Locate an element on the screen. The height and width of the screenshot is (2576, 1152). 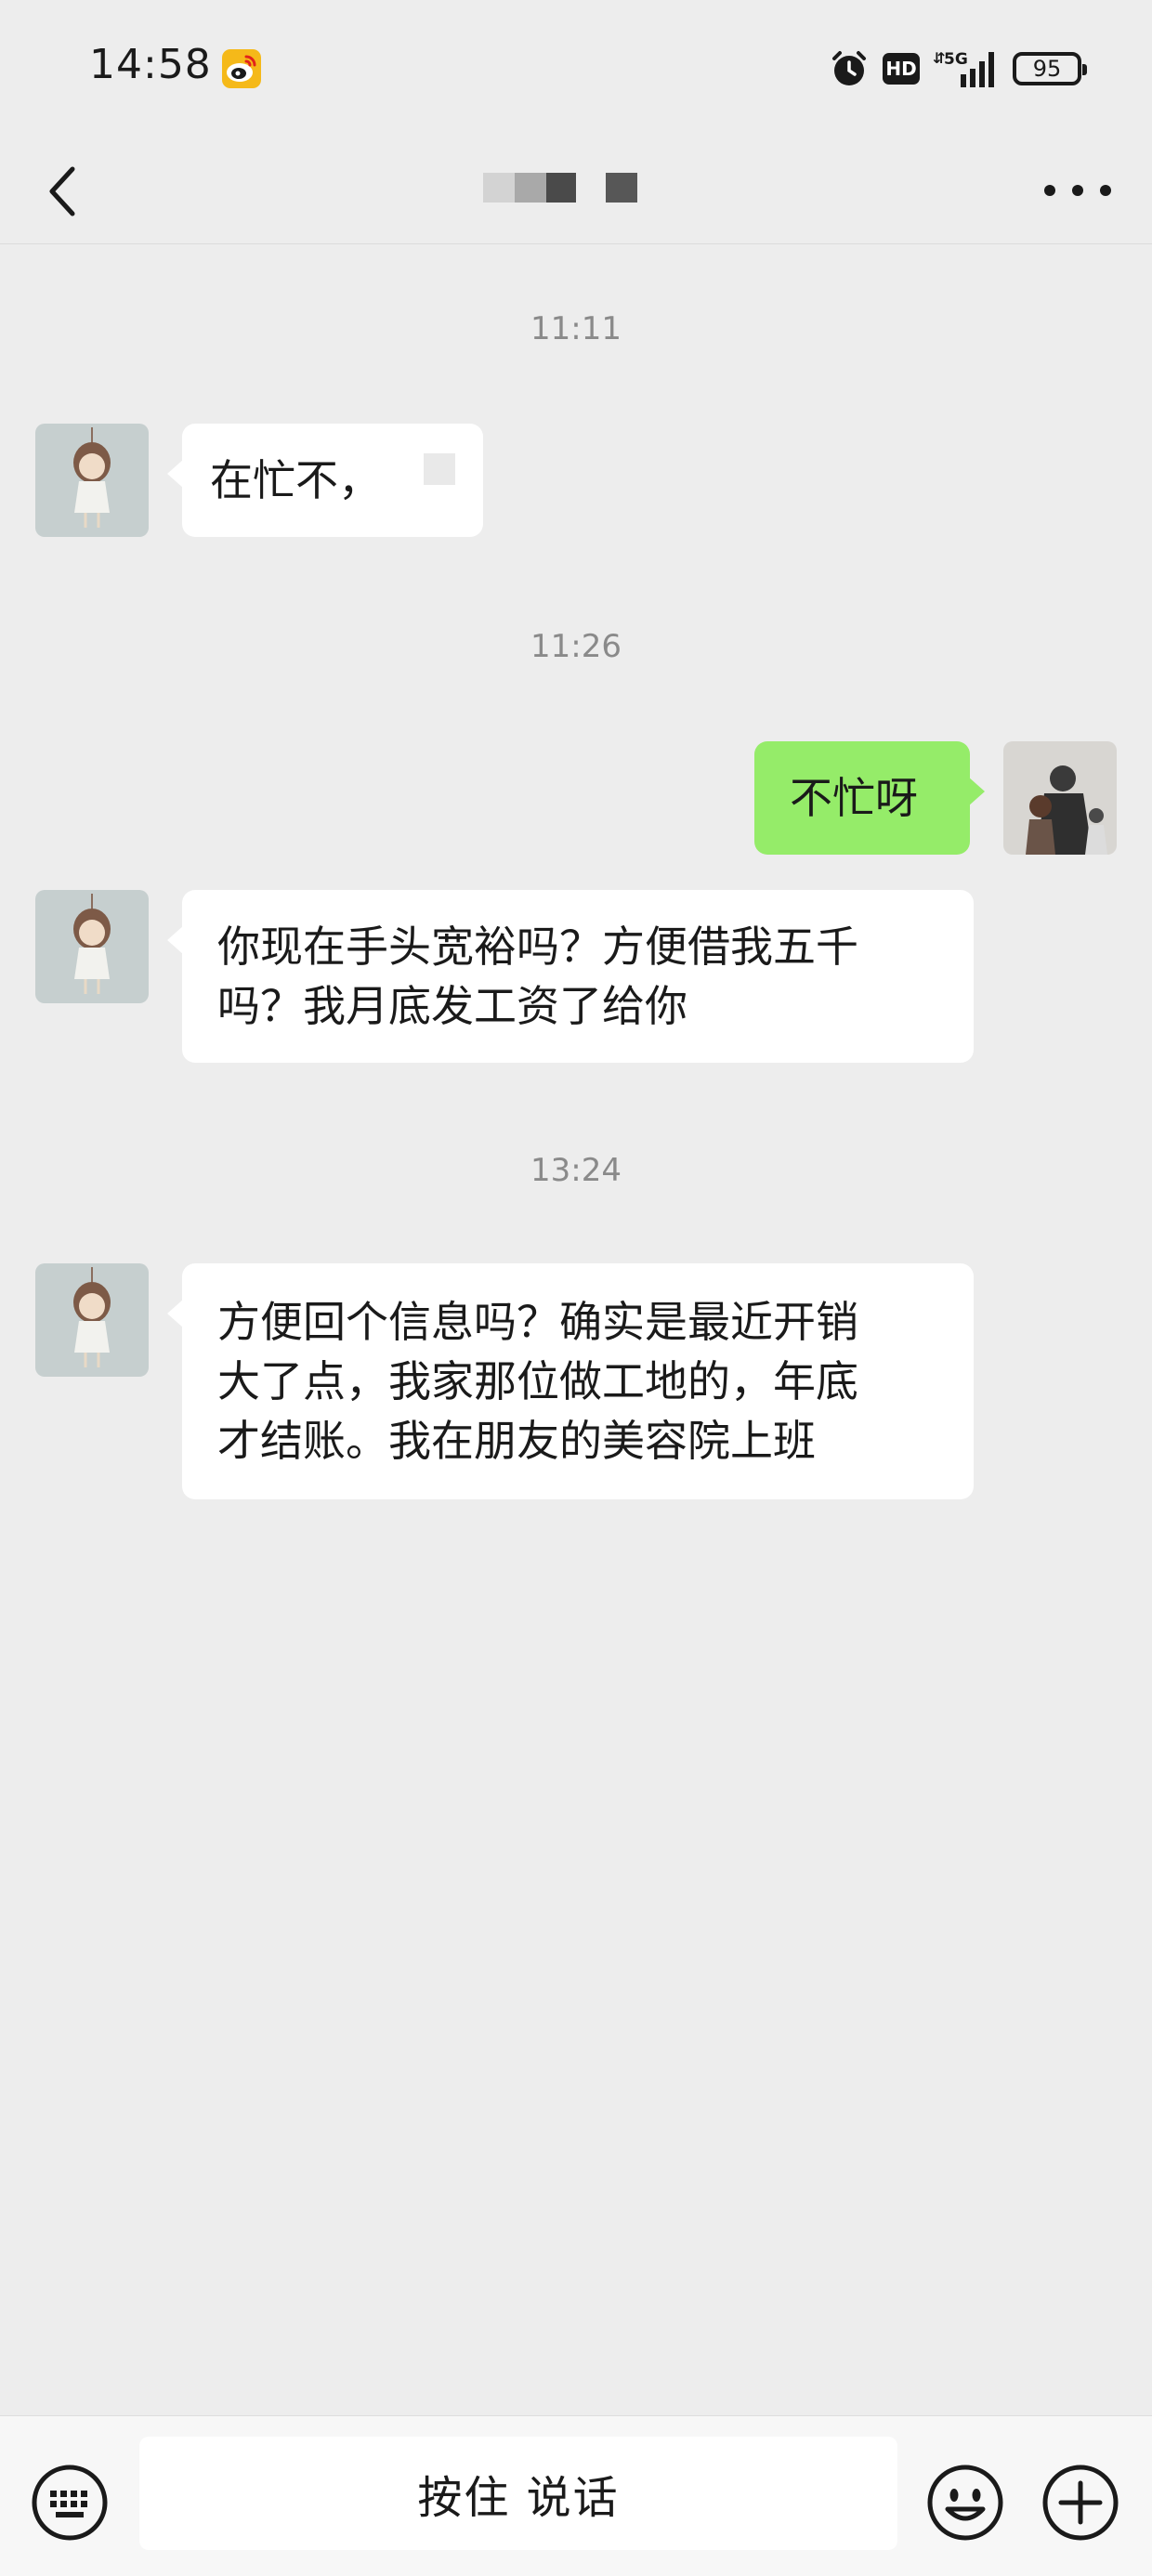
emoji-icon is located at coordinates (965, 2503).